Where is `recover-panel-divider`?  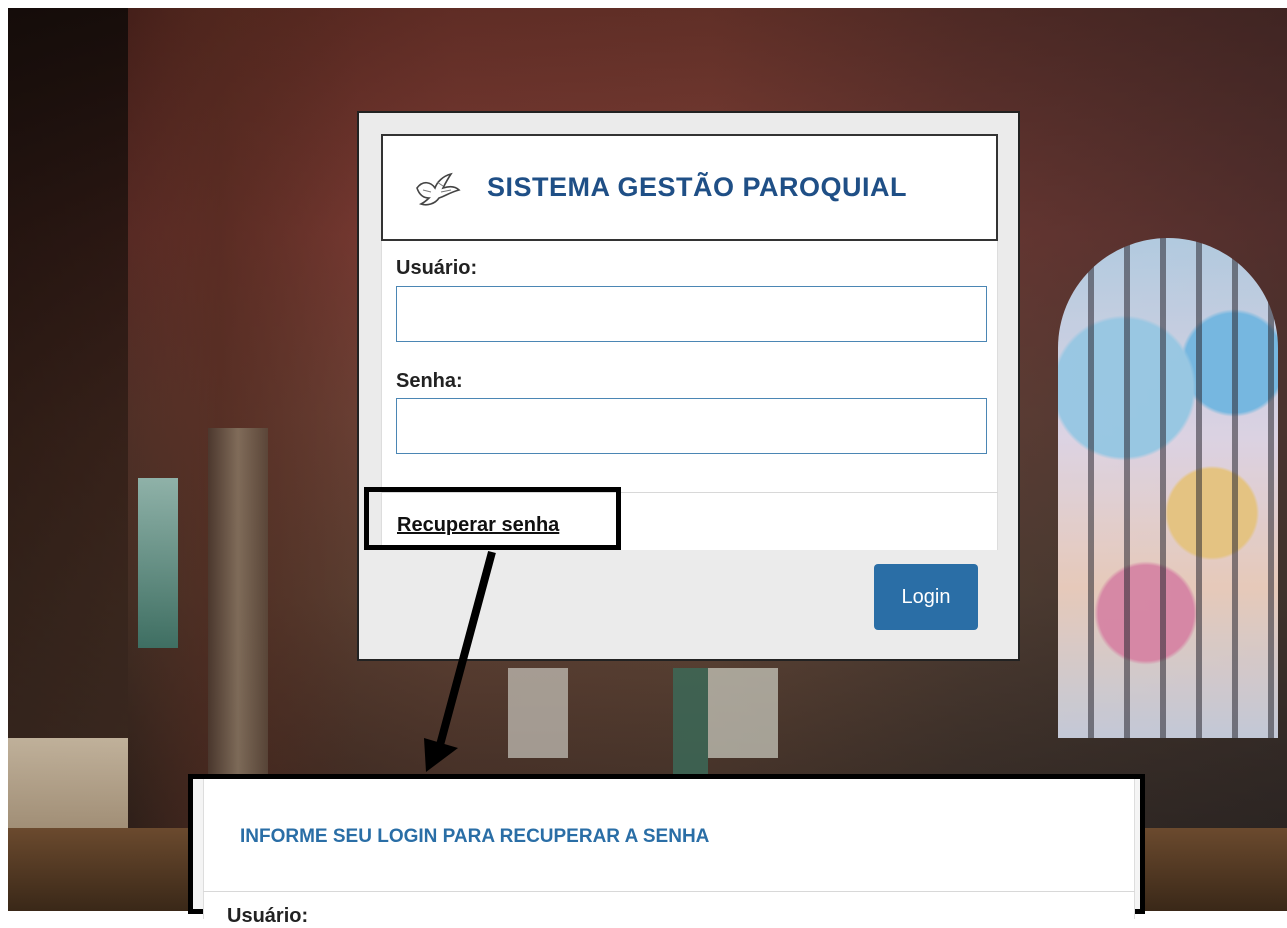 recover-panel-divider is located at coordinates (669, 891).